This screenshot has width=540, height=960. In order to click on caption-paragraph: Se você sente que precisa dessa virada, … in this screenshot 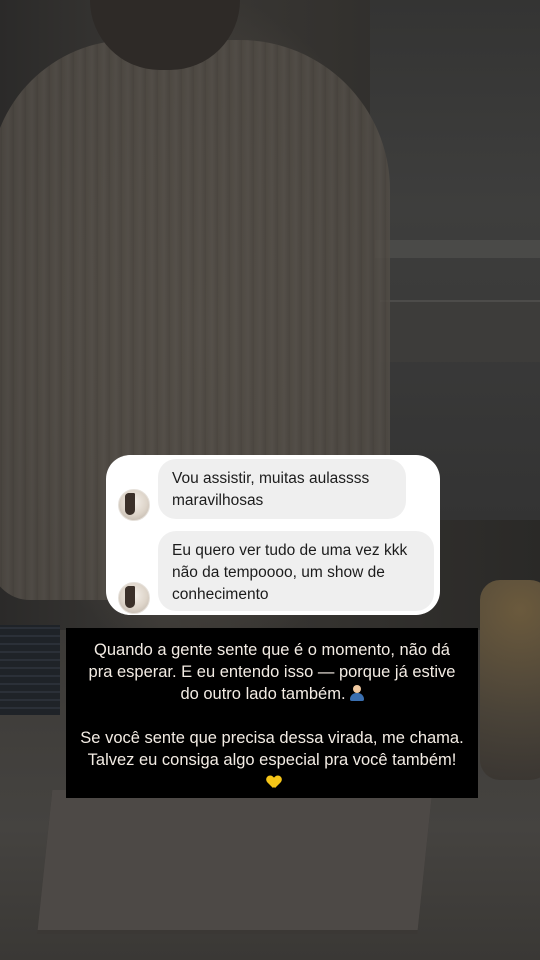, I will do `click(272, 760)`.